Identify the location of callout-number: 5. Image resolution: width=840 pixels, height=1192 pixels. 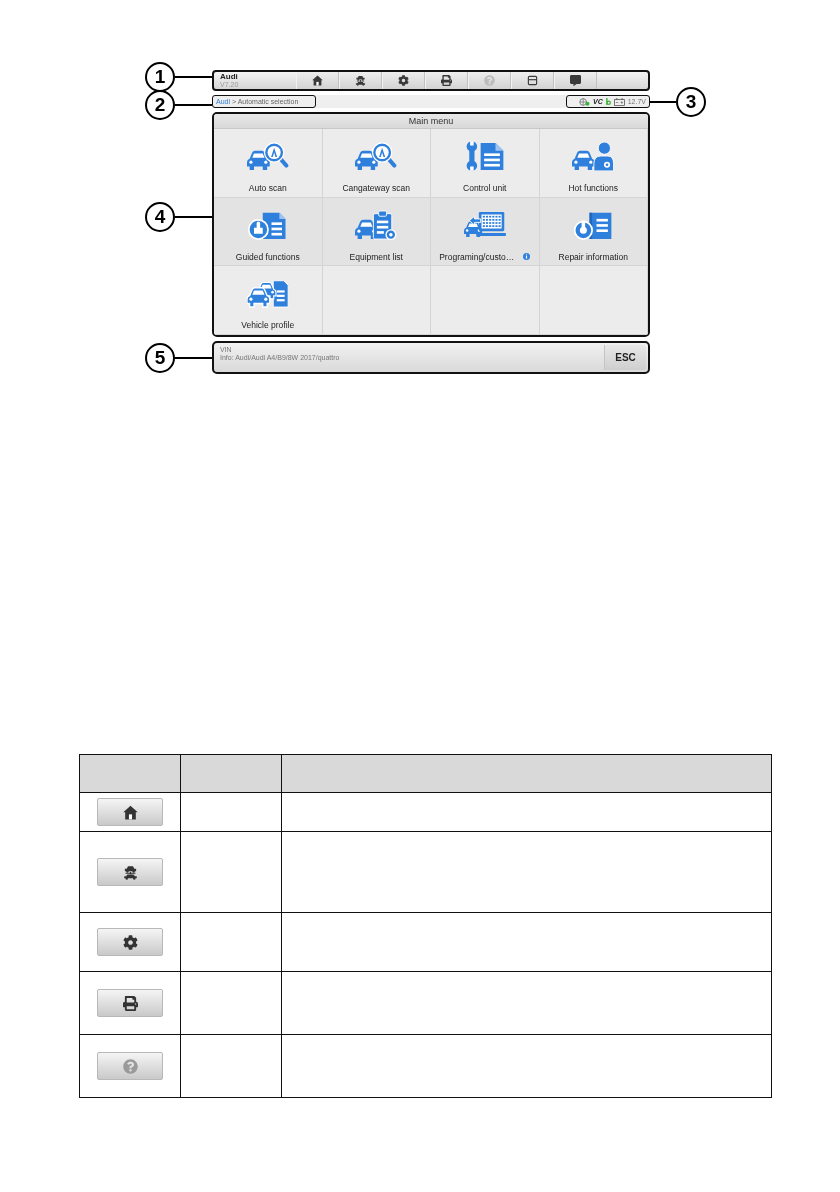
(160, 357).